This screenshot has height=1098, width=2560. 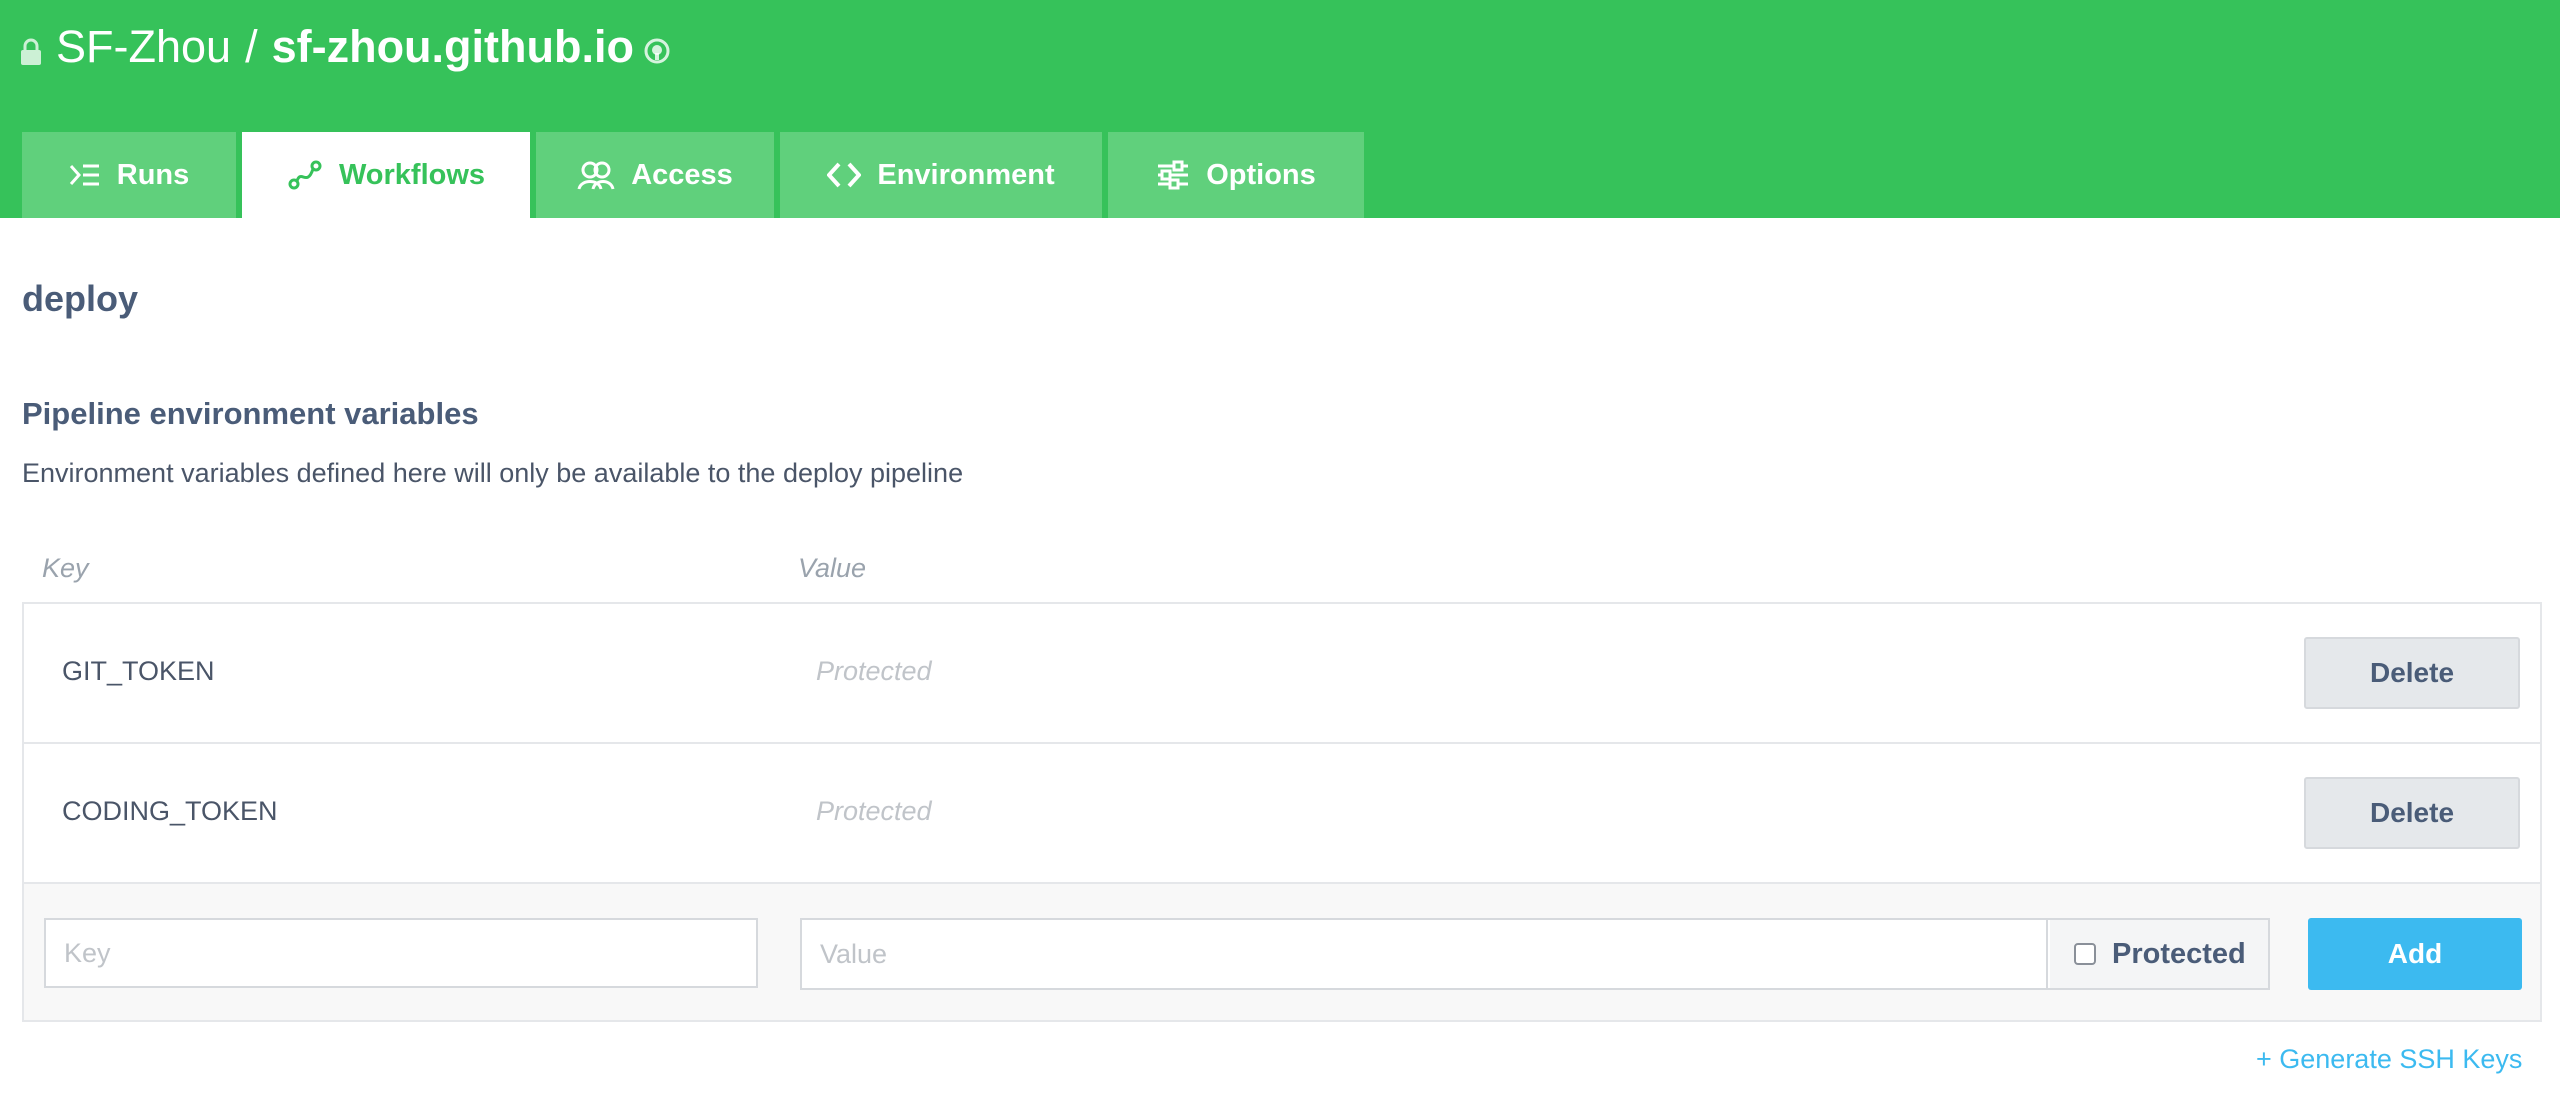 I want to click on lock-icon, so click(x=31, y=51).